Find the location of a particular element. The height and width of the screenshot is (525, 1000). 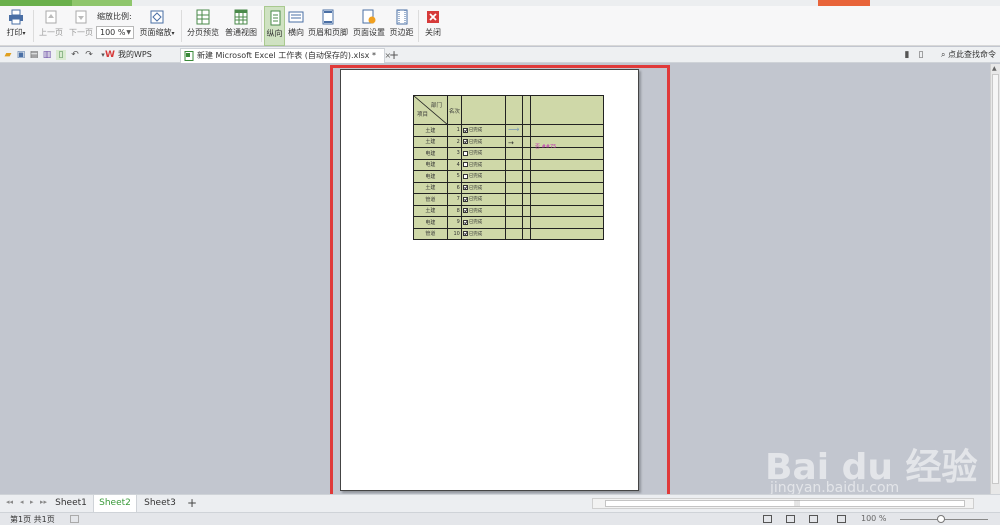

normal-view-icon is located at coordinates (767, 519).